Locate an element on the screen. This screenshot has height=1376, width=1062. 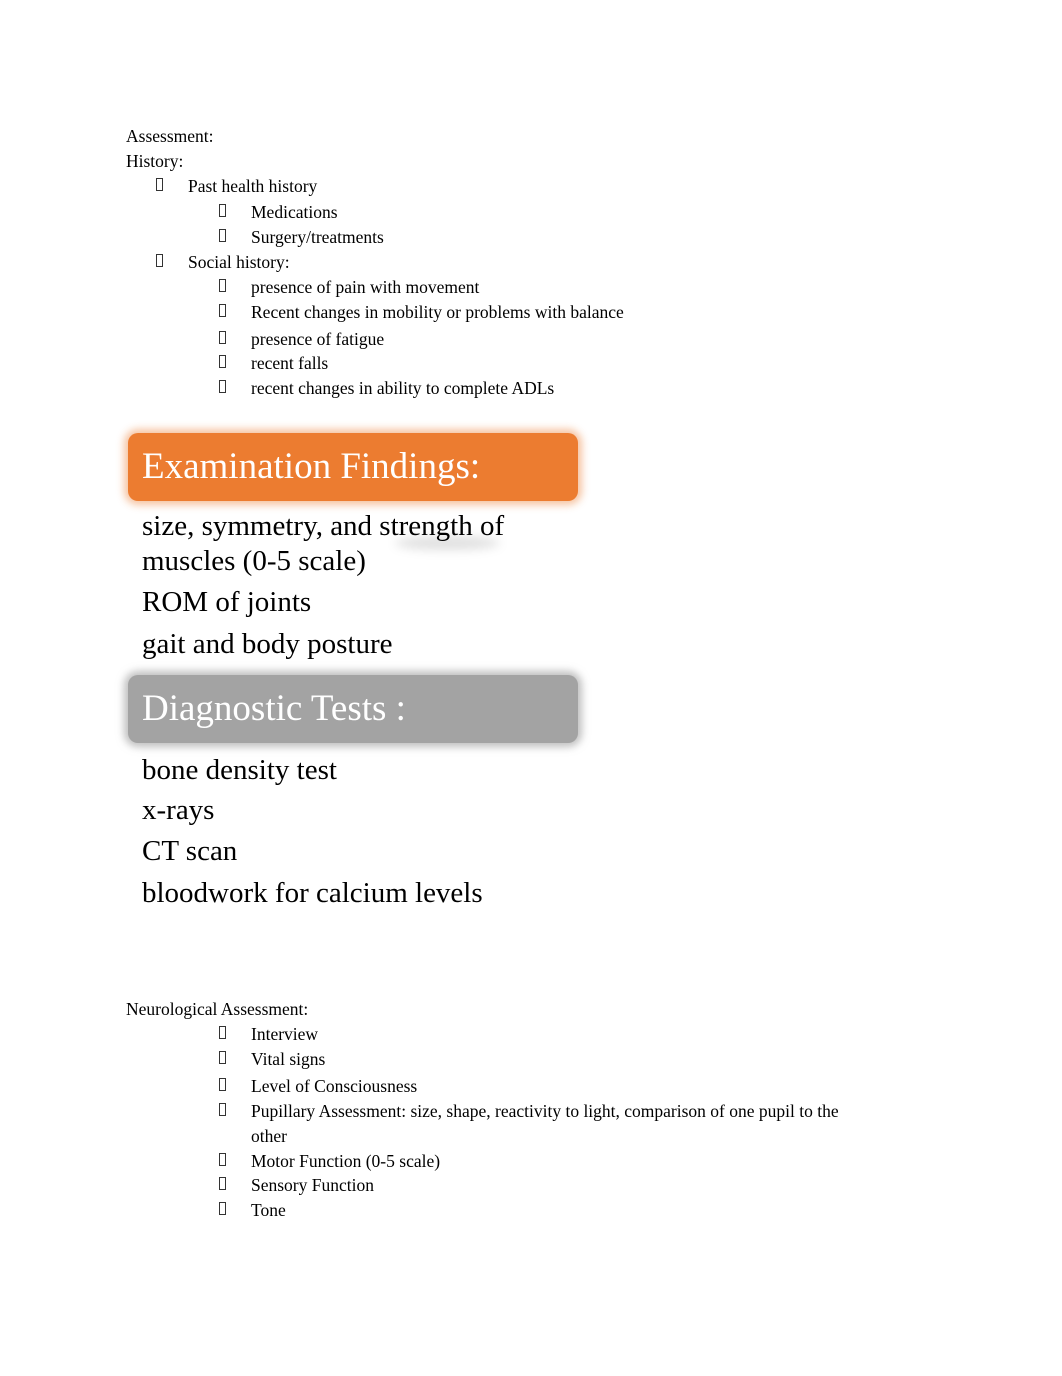
exam-item: size, symmetry, and strength of is located at coordinates (323, 526).